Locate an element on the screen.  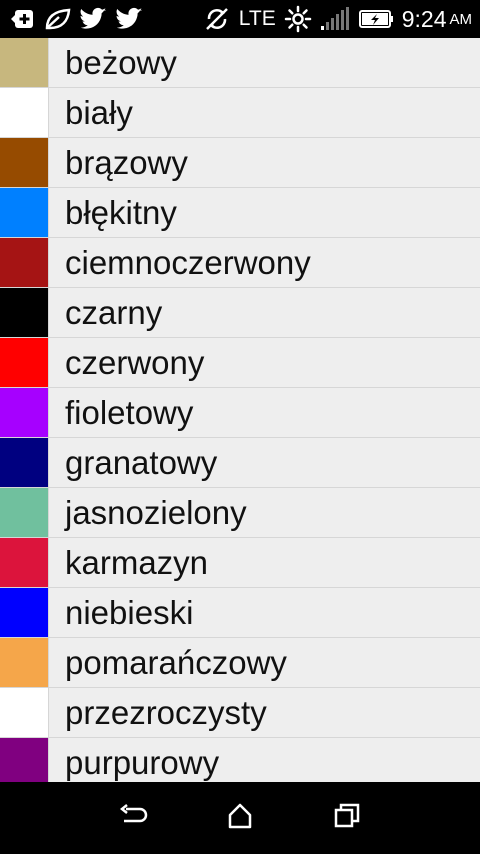
color-list-item: pomarańczowy is located at coordinates (240, 663).